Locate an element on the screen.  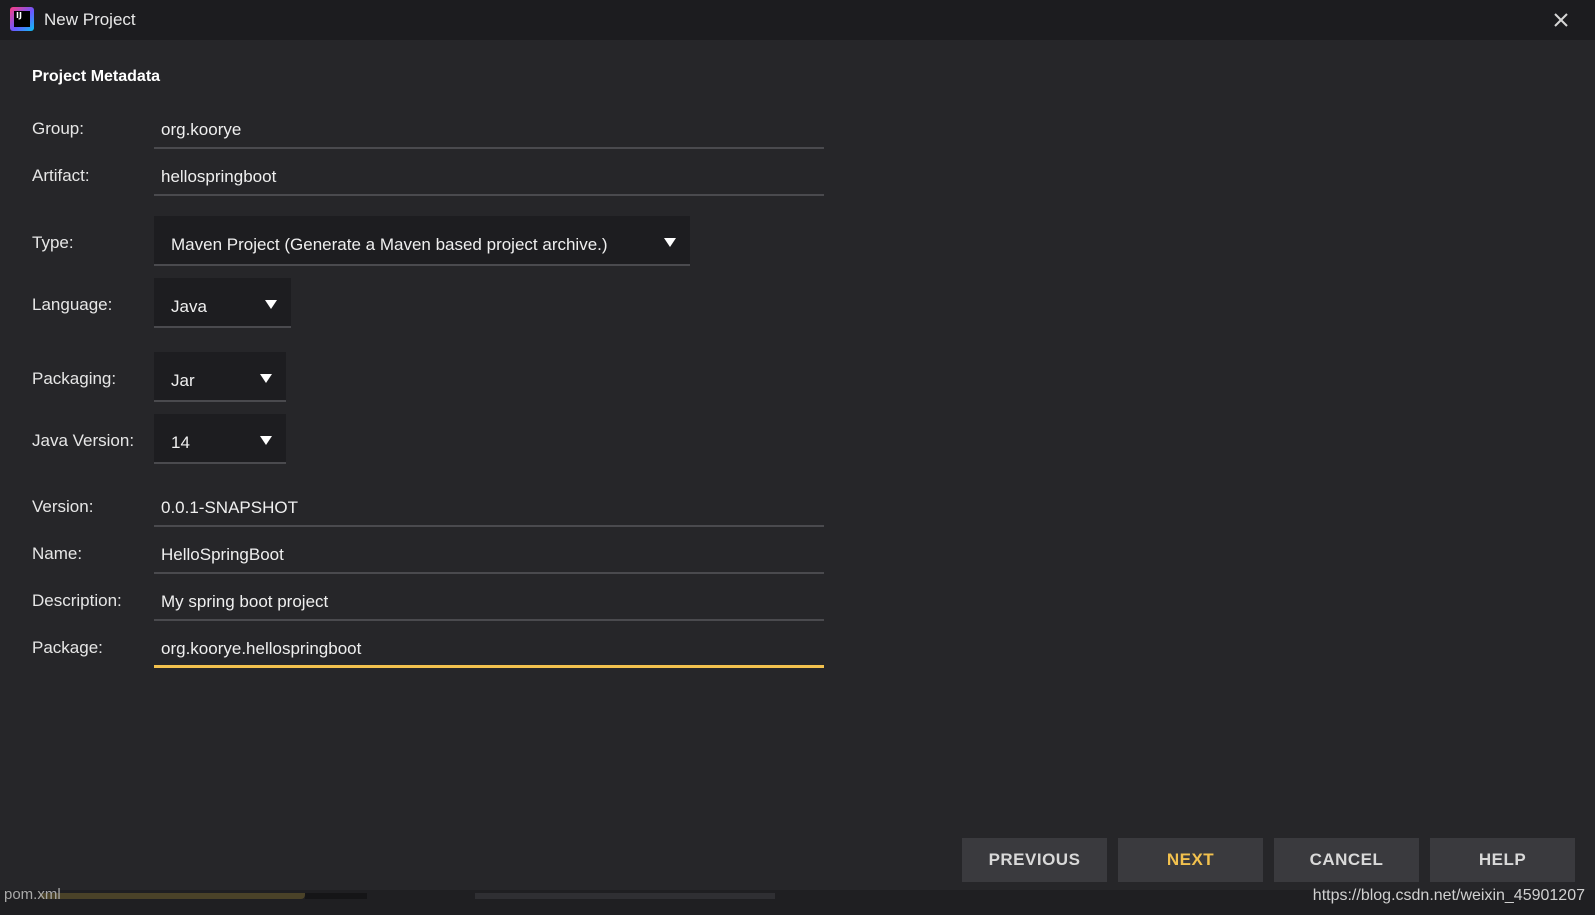
cancel-button: CANCEL is located at coordinates (1346, 860).